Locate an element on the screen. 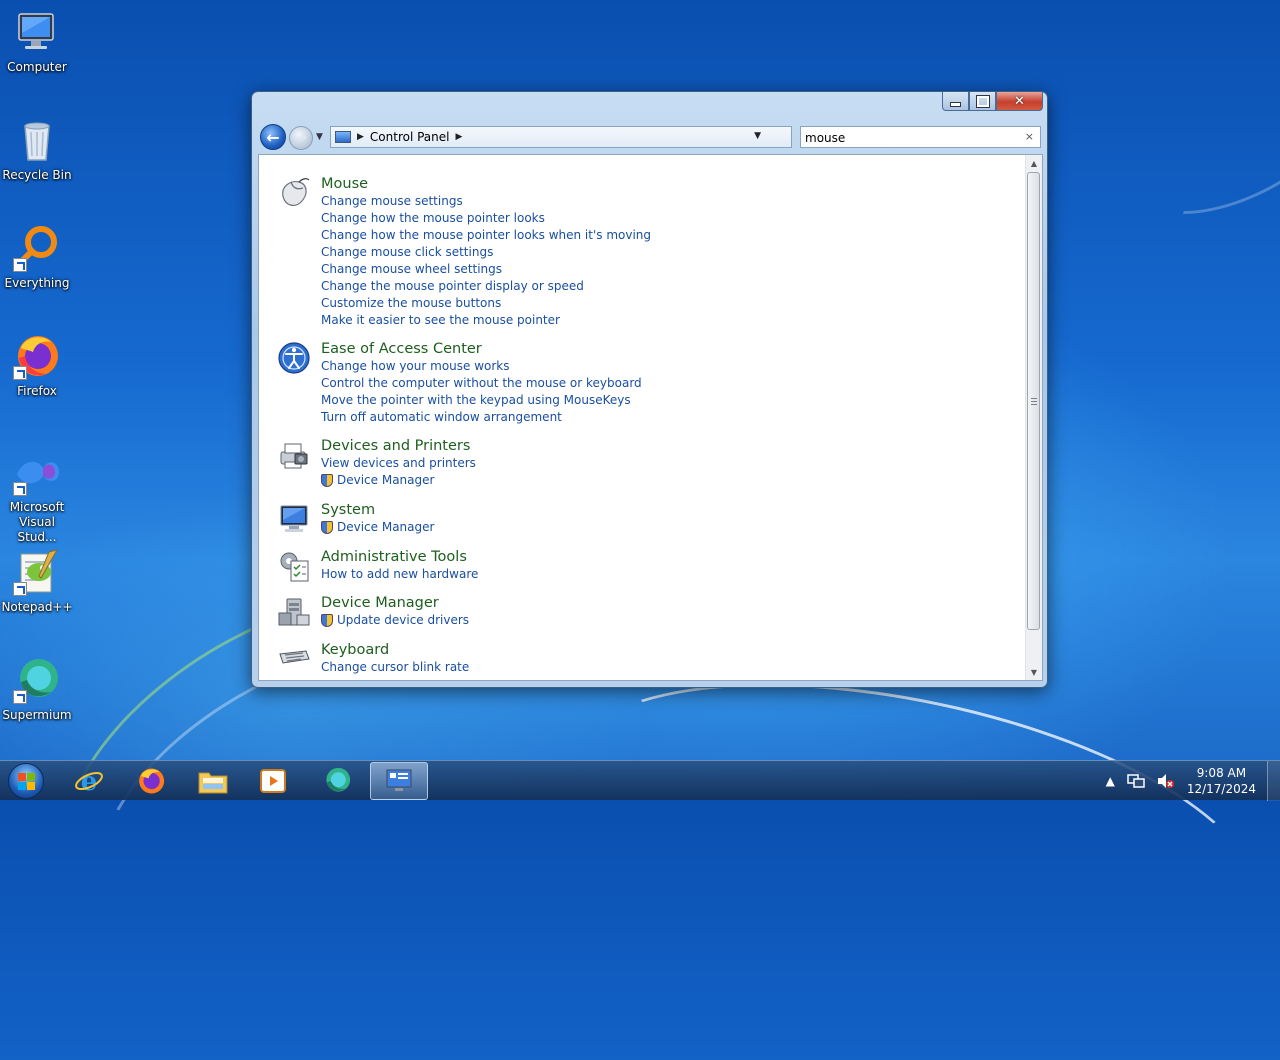  start-button is located at coordinates (26, 781).